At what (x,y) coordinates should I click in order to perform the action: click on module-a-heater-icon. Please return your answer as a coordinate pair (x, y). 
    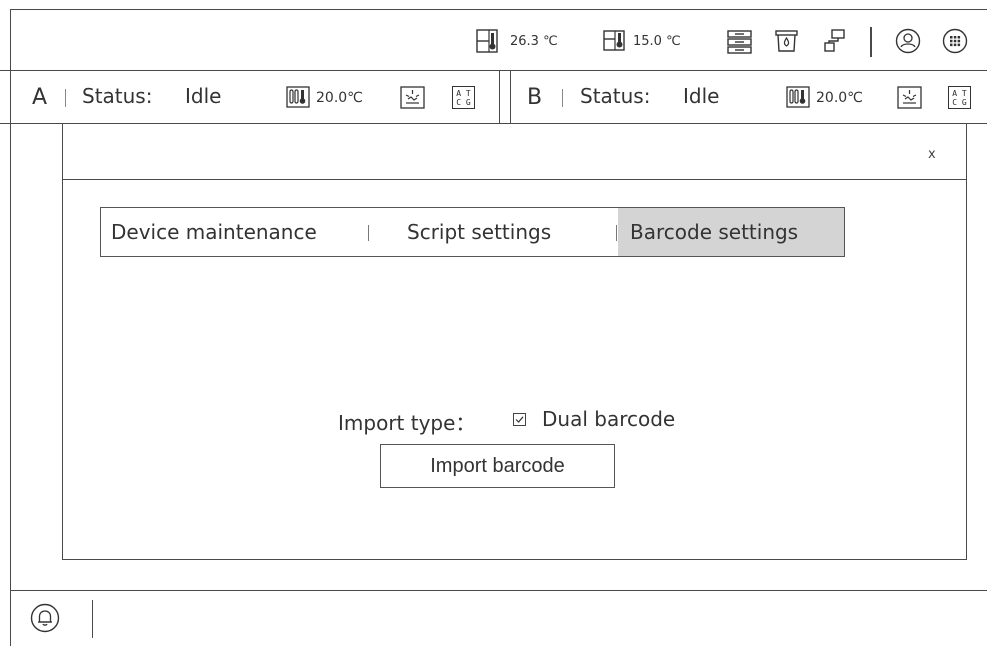
    Looking at the image, I should click on (298, 97).